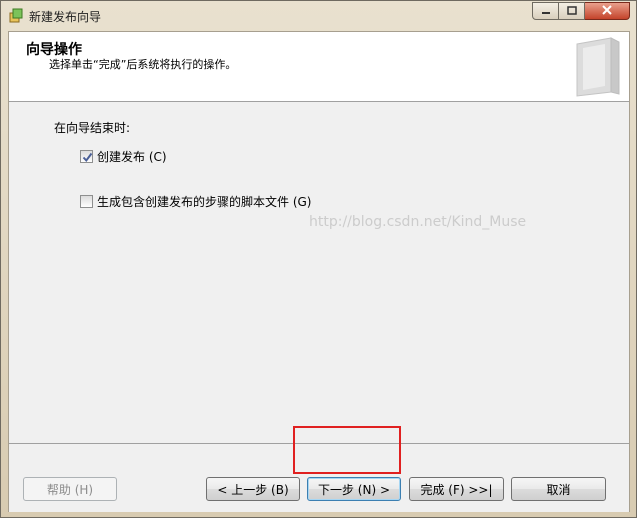 This screenshot has height=518, width=637. Describe the element at coordinates (92, 128) in the screenshot. I see `wizard-end-label: 在向导结束时:` at that location.